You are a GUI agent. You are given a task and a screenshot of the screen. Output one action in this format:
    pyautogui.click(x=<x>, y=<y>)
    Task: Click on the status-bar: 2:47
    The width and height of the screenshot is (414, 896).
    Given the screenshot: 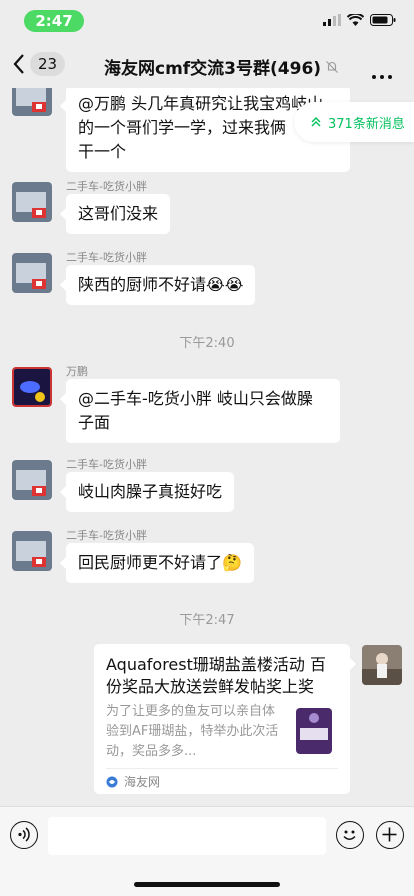 What is the action you would take?
    pyautogui.click(x=207, y=22)
    